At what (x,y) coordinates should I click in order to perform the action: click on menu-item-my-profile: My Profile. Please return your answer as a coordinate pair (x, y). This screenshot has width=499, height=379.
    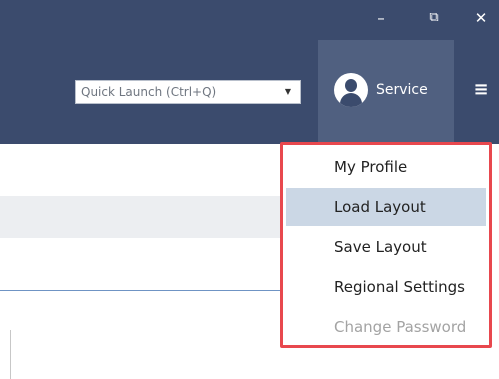
    Looking at the image, I should click on (386, 167).